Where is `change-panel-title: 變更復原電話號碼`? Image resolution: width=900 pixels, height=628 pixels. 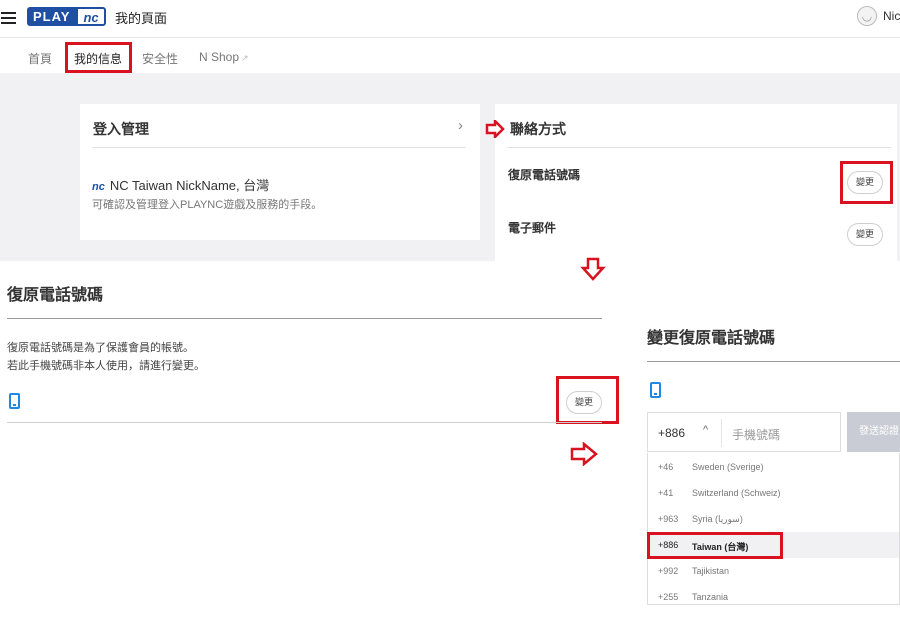 change-panel-title: 變更復原電話號碼 is located at coordinates (711, 338).